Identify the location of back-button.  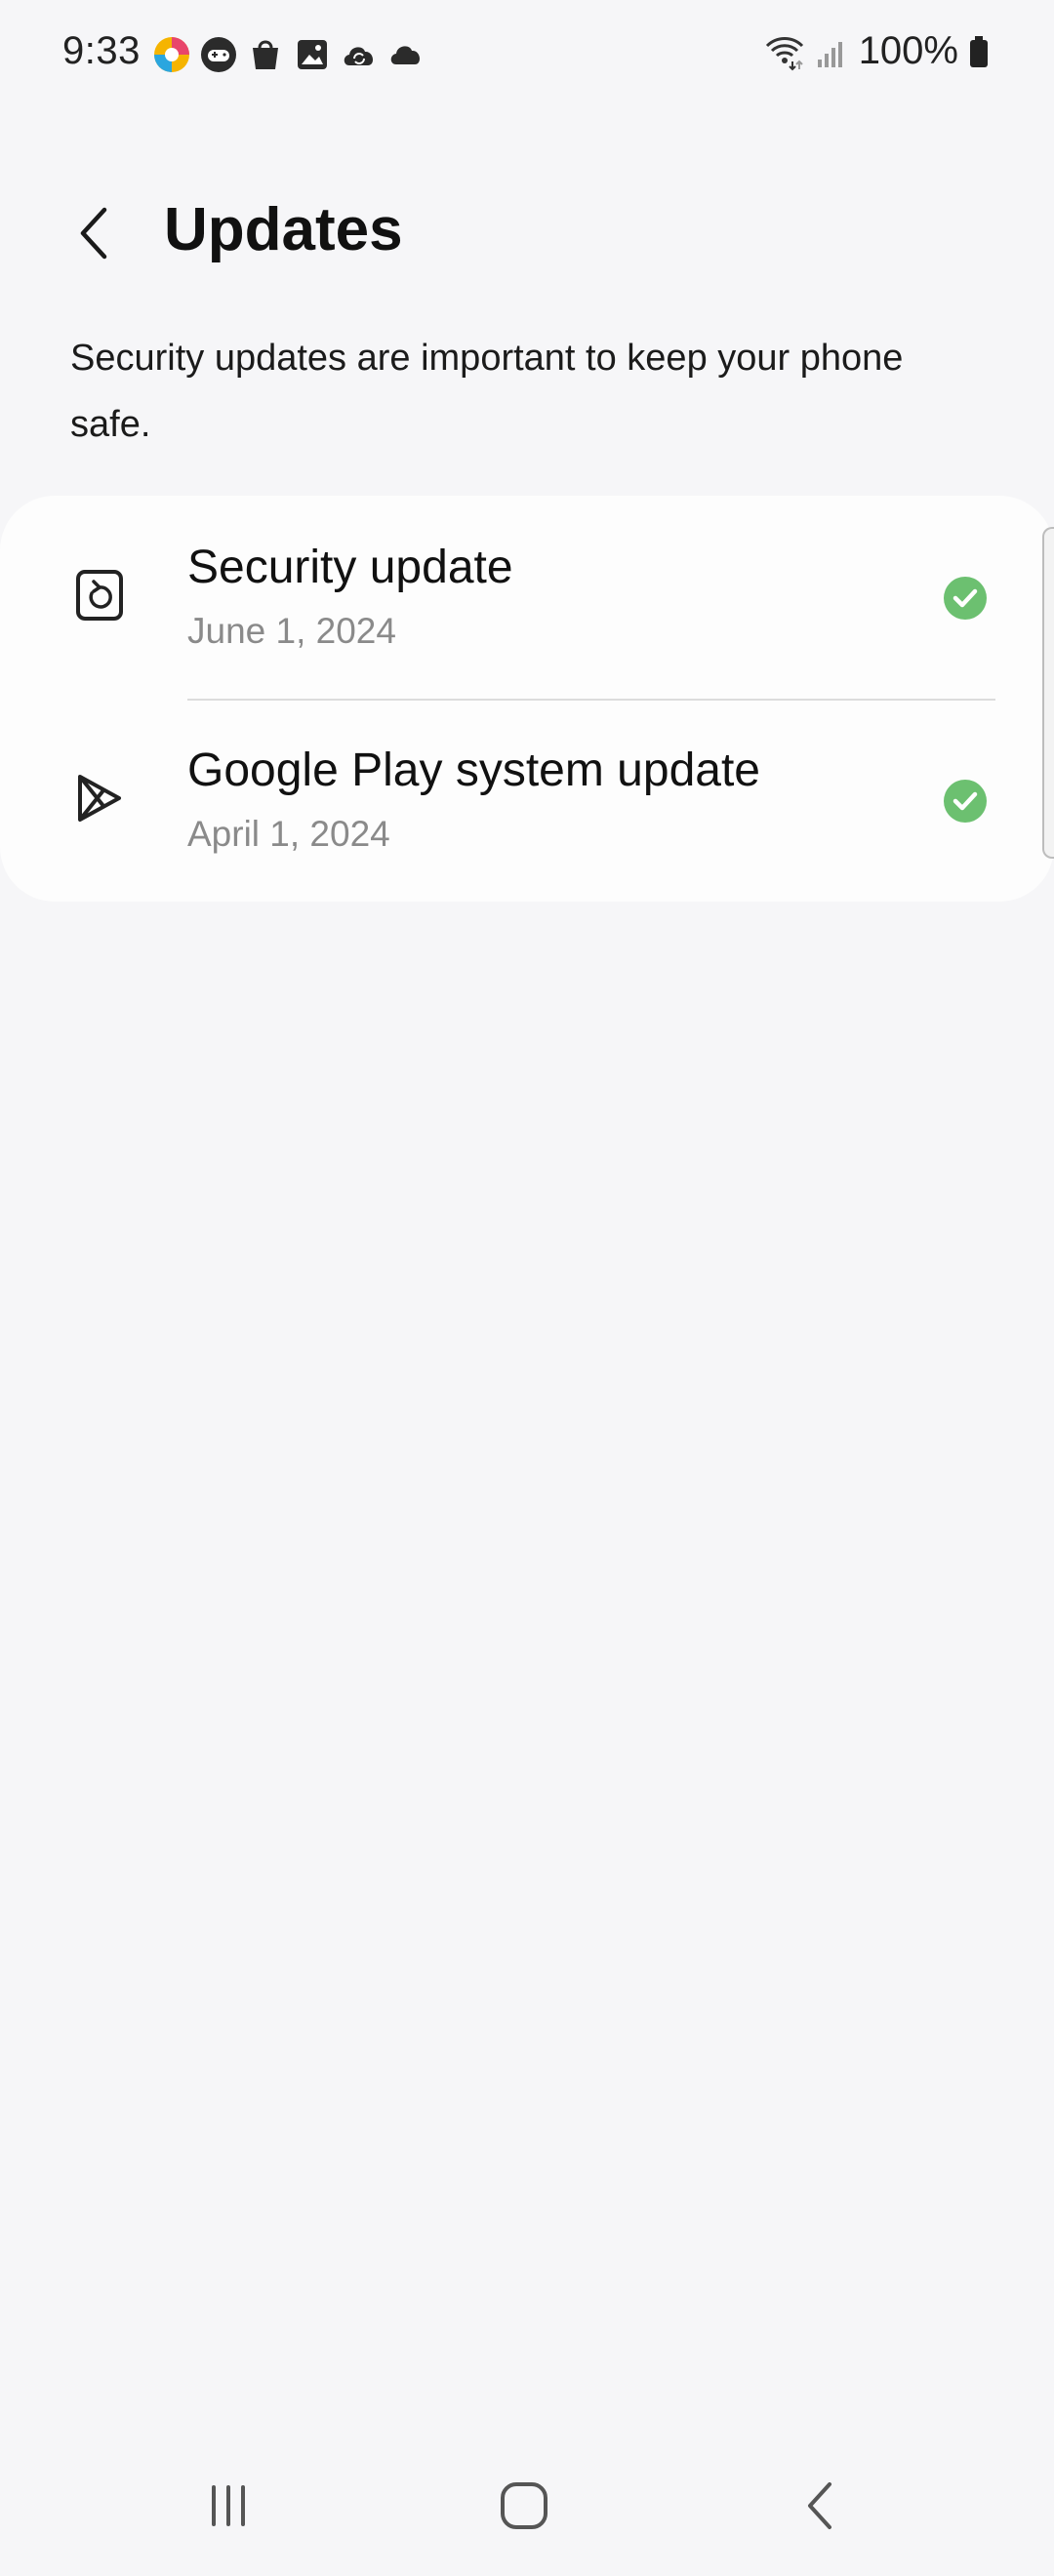
(93, 233).